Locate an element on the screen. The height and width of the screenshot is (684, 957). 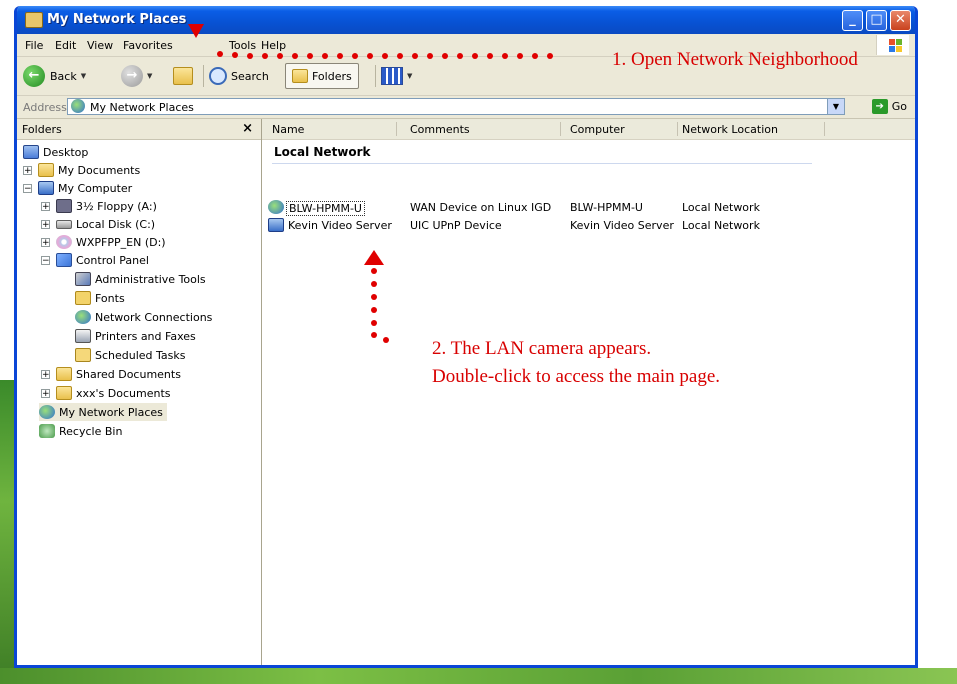
video-server-icon is located at coordinates (276, 225).